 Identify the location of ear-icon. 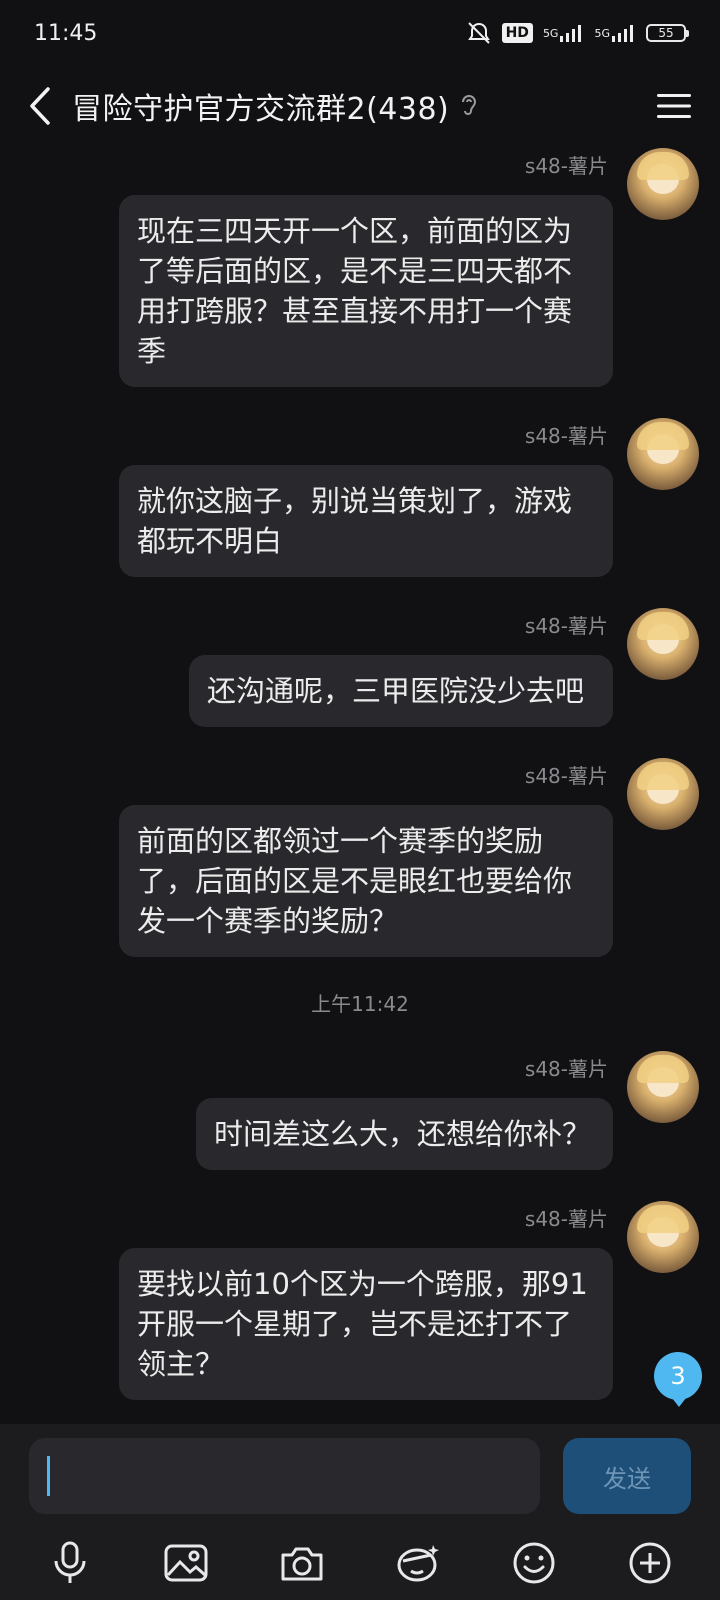
(469, 106).